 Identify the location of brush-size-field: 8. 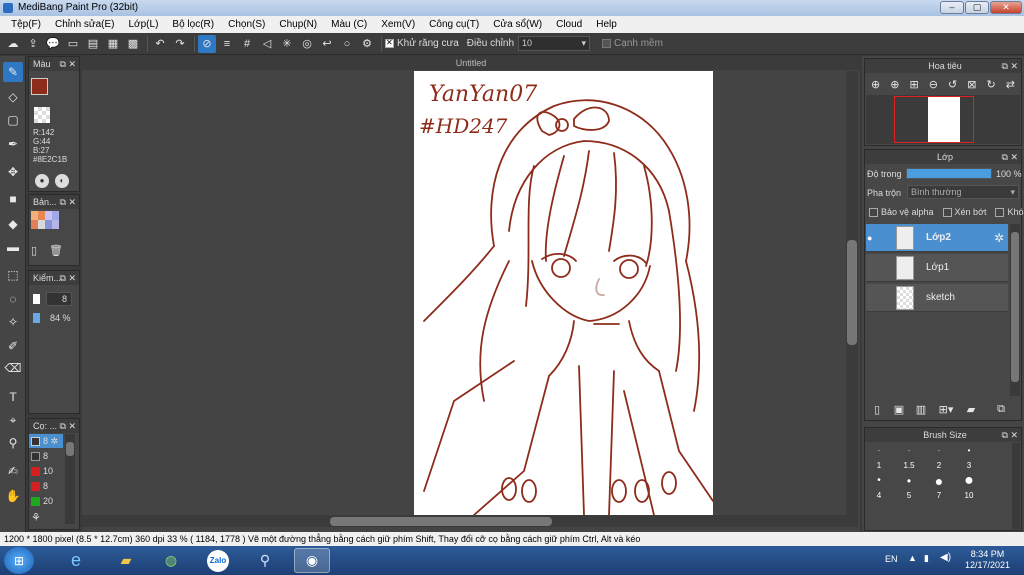
(59, 299).